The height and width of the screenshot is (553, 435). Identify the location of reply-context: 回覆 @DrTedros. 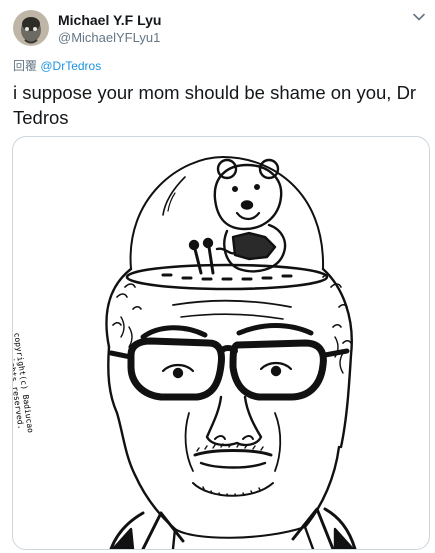
(57, 65).